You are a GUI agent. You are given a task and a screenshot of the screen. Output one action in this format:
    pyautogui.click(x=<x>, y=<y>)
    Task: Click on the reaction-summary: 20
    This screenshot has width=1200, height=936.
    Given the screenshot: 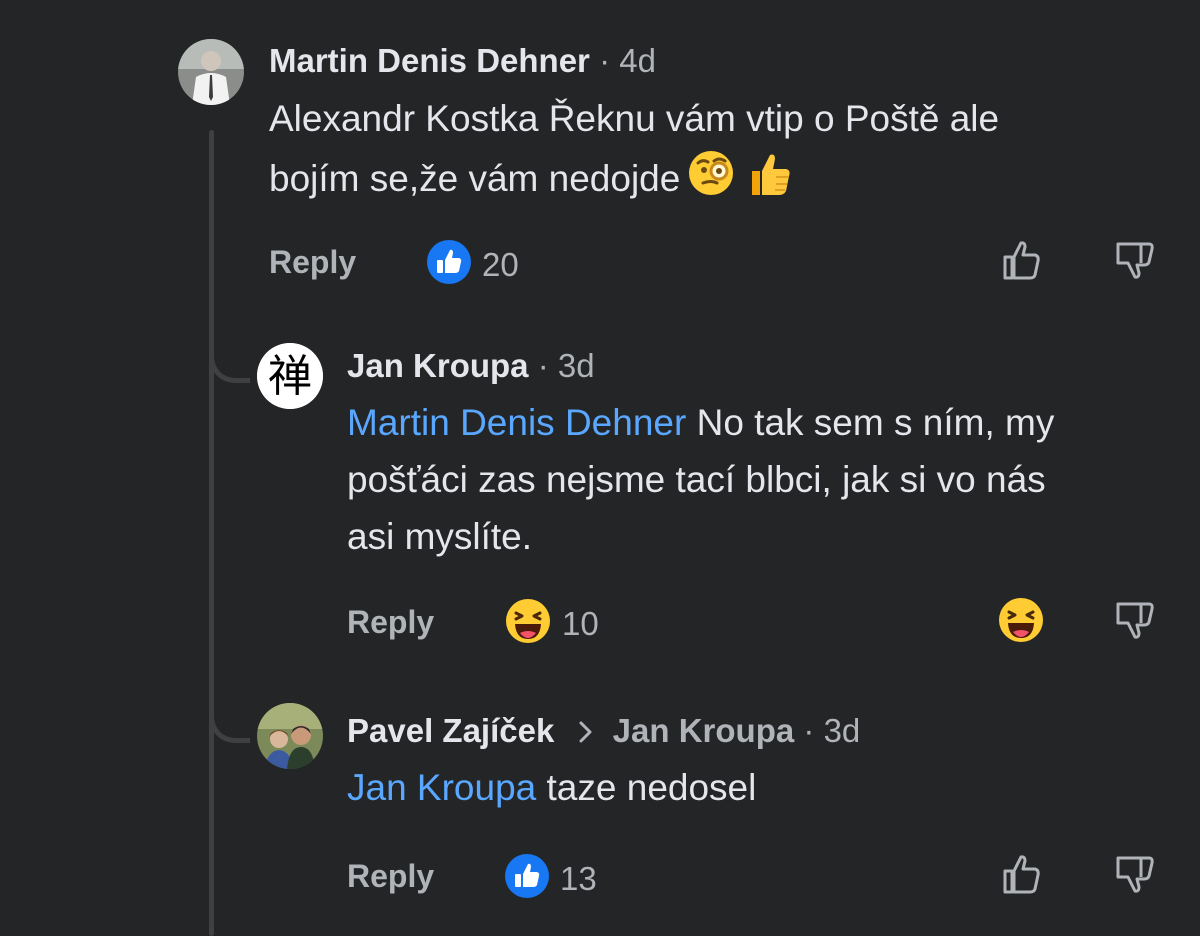 What is the action you would take?
    pyautogui.click(x=472, y=264)
    